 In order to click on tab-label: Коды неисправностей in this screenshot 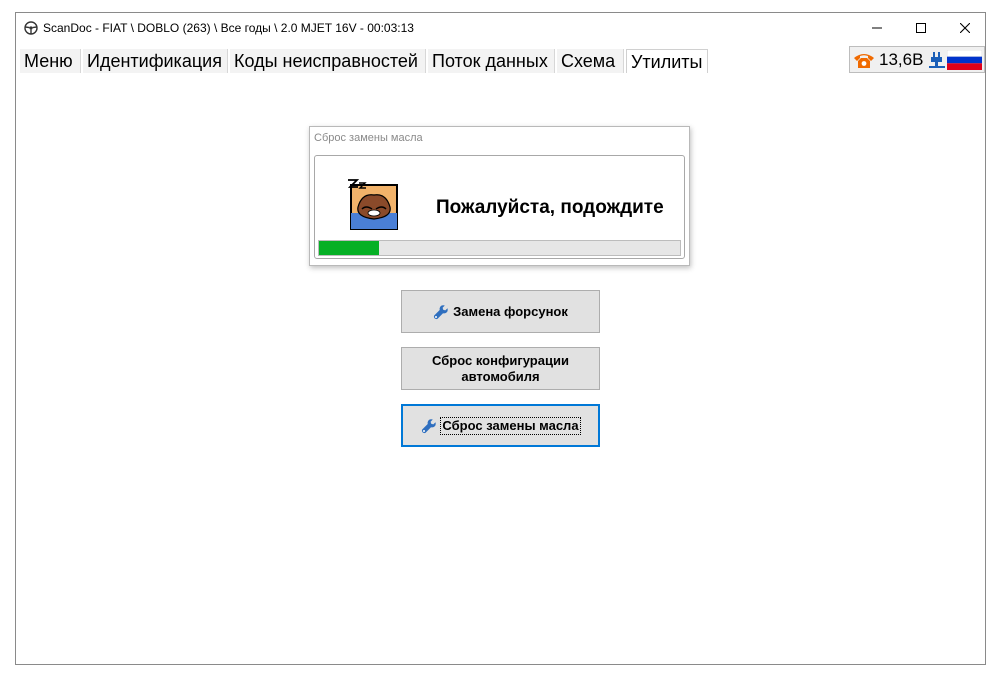, I will do `click(326, 61)`.